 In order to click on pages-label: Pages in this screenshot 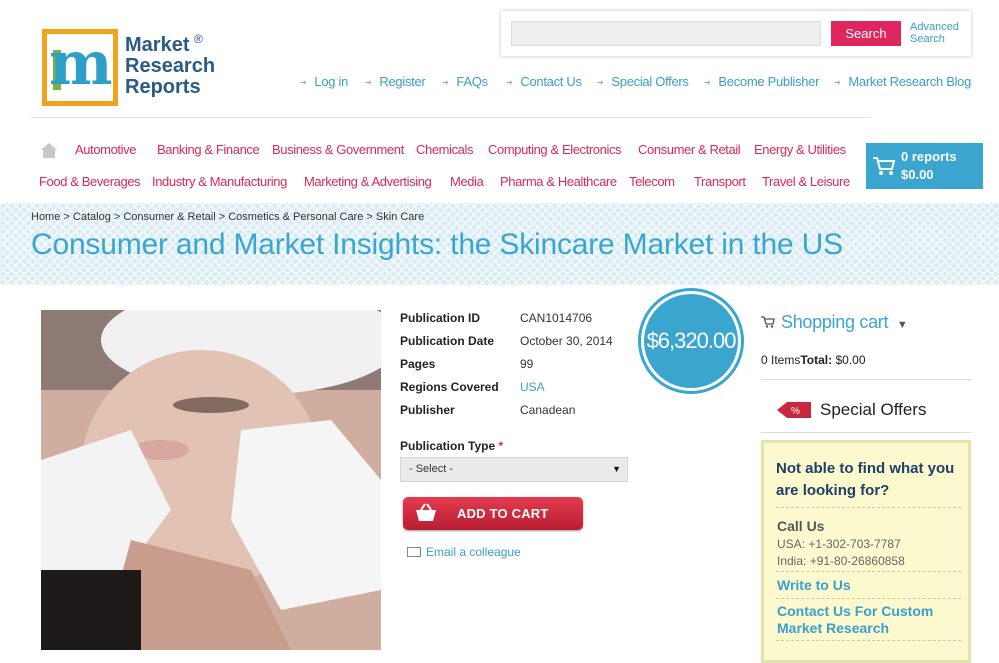, I will do `click(418, 364)`.